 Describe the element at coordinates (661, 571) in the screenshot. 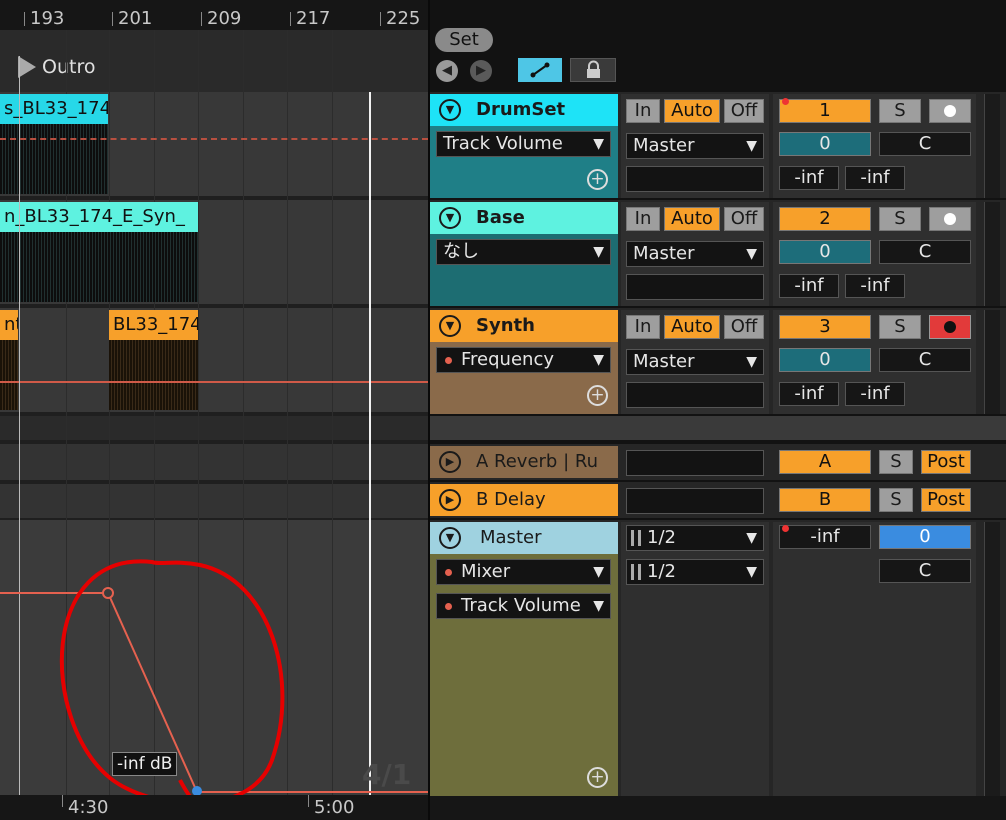

I see `master-out-label: 1/2` at that location.